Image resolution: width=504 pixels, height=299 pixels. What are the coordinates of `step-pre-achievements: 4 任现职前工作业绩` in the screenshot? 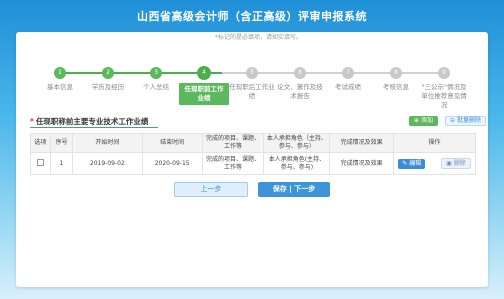 It's located at (204, 85).